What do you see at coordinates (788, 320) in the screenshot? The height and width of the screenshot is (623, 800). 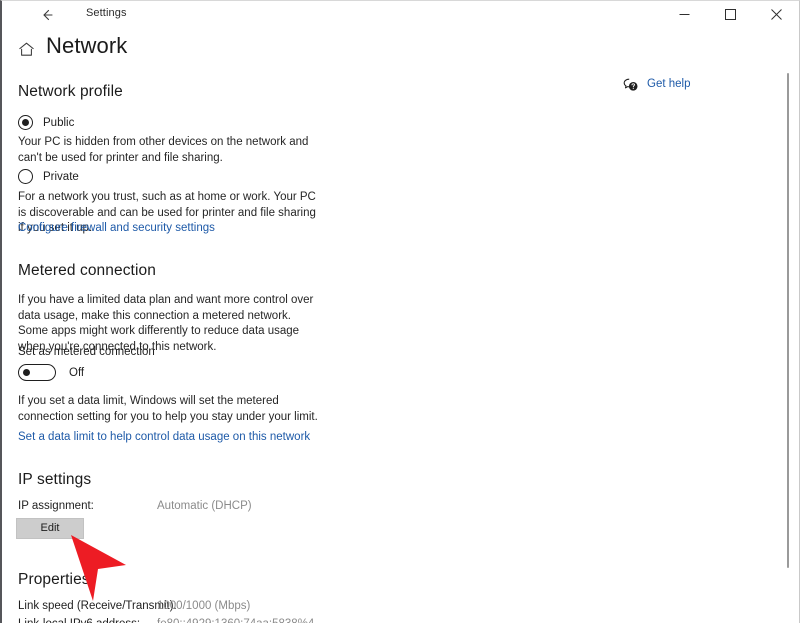 I see `scrollbar-thumb` at bounding box center [788, 320].